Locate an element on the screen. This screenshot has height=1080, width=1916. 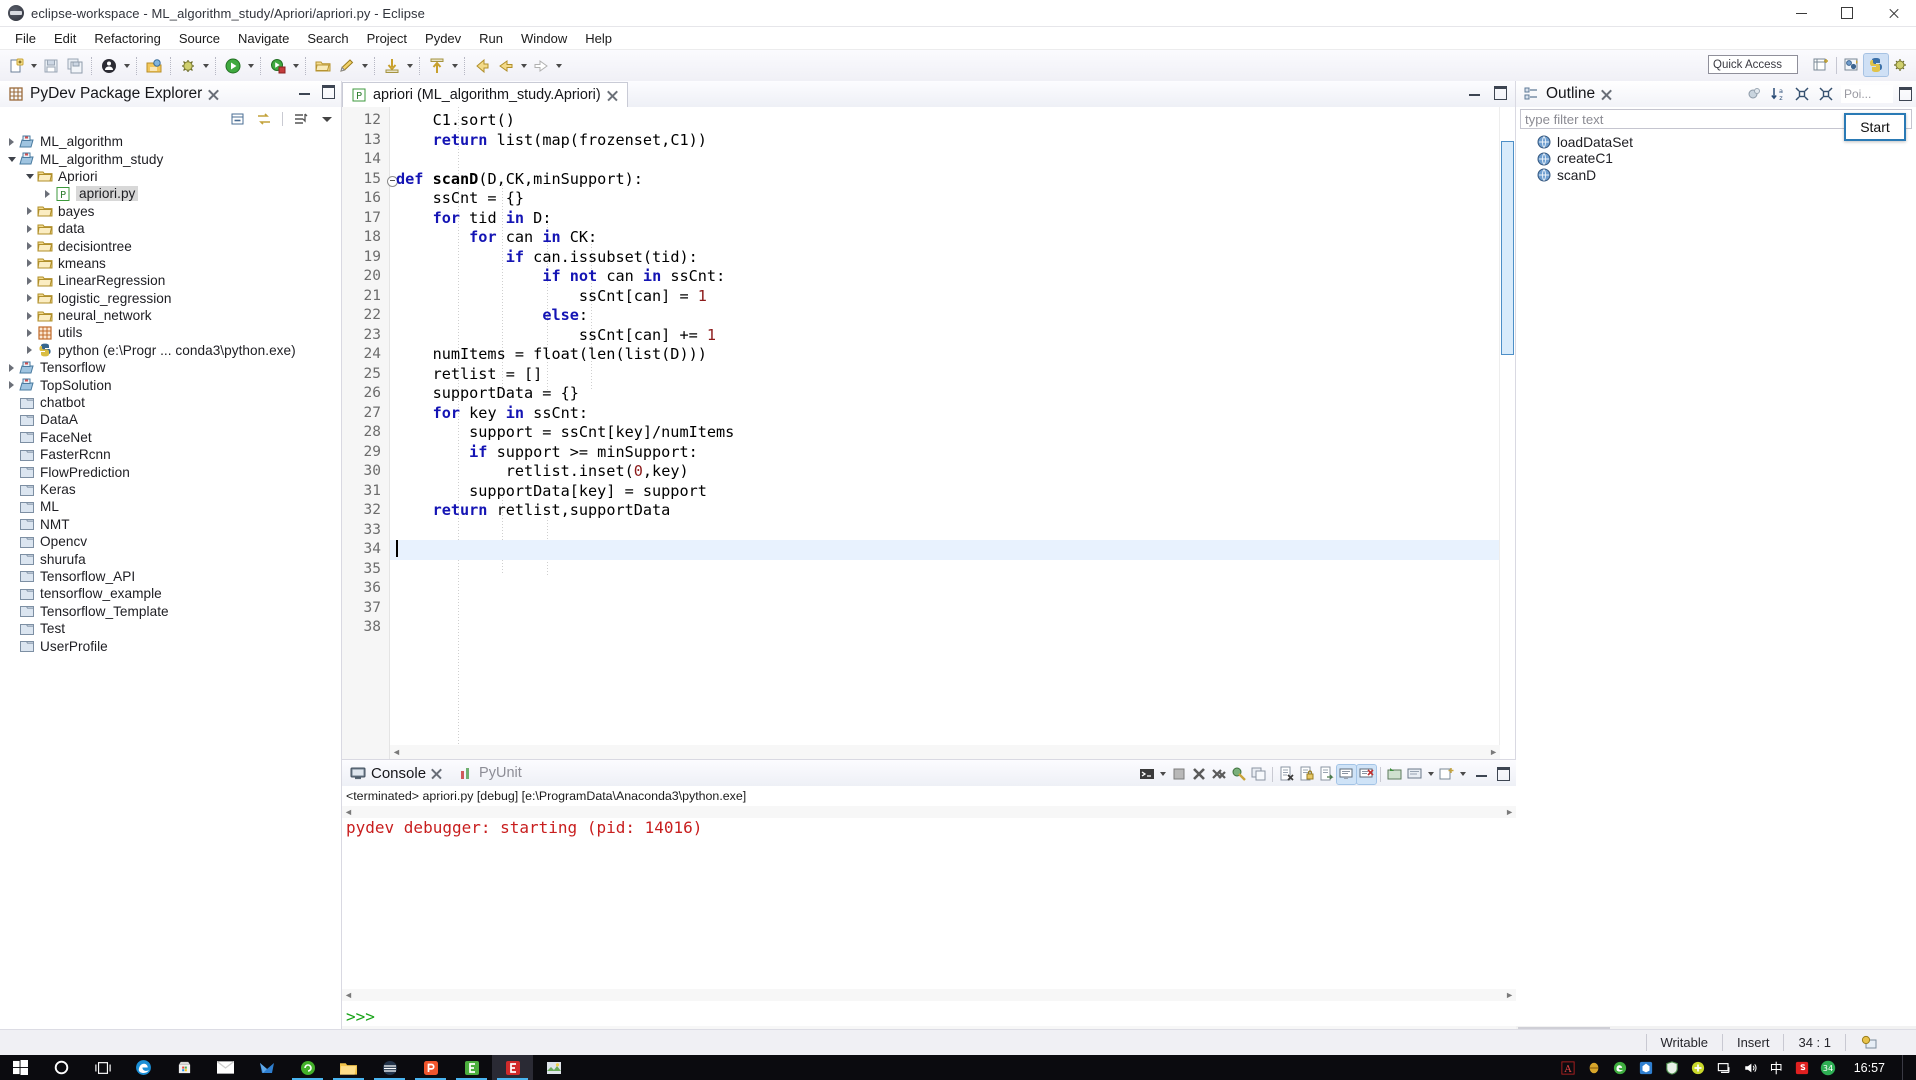
debug-person-dropdown-icon is located at coordinates (126, 66).